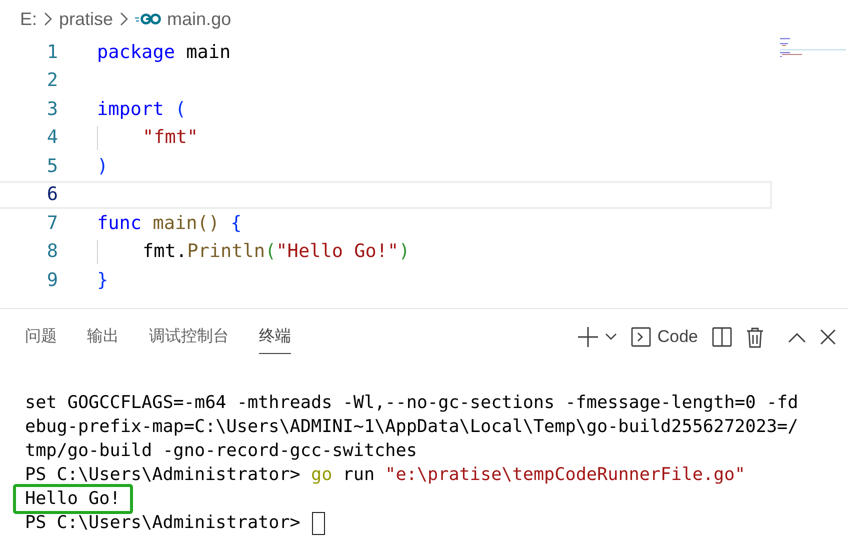  Describe the element at coordinates (199, 19) in the screenshot. I see `breadcrumb-item: main.go` at that location.